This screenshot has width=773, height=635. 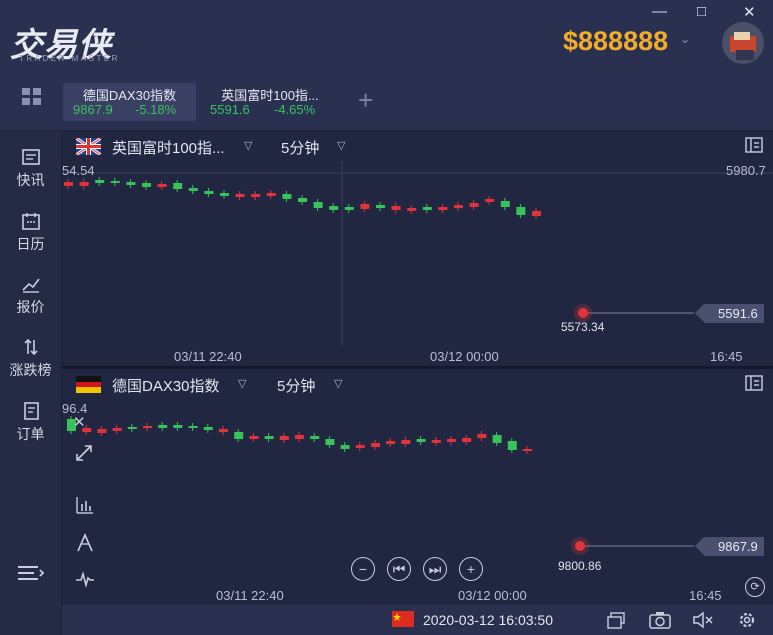 I want to click on candles-group, so click(x=302, y=198).